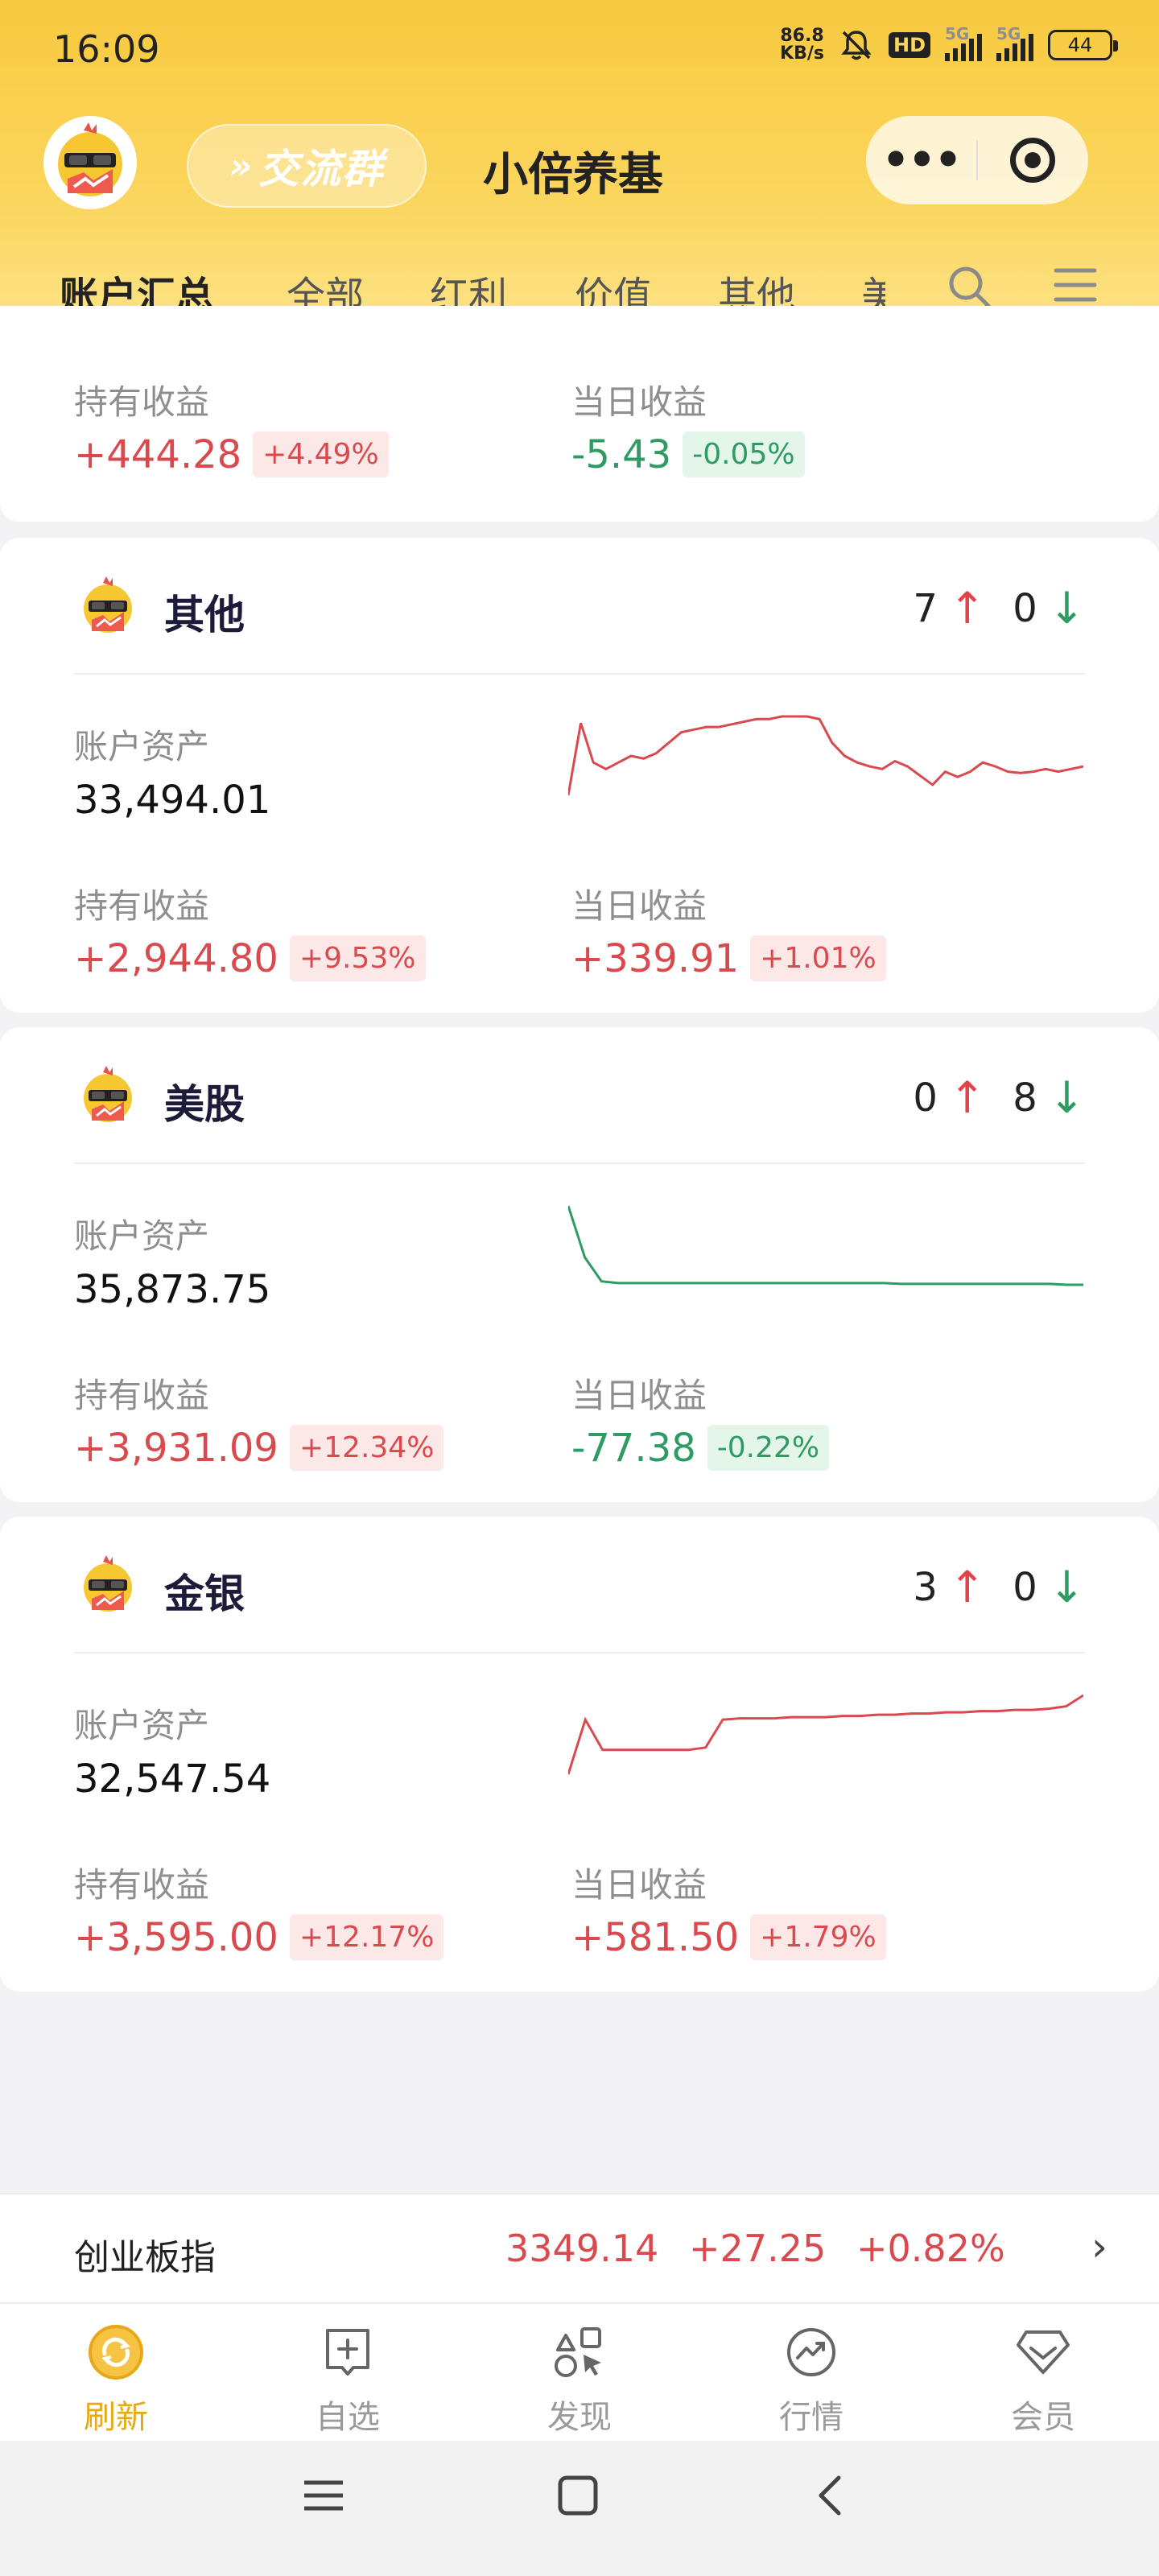 This screenshot has height=2576, width=1159. Describe the element at coordinates (967, 608) in the screenshot. I see `arrow-up-icon: ↑` at that location.